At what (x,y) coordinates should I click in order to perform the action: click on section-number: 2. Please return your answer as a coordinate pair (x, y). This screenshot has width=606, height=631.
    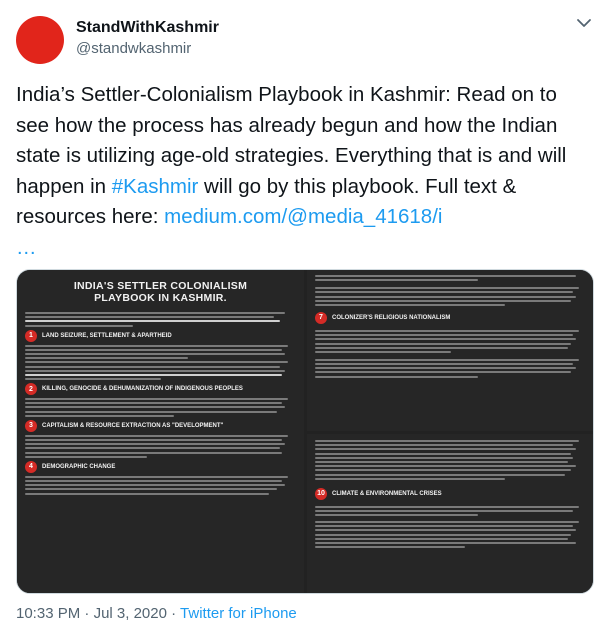
    Looking at the image, I should click on (31, 389).